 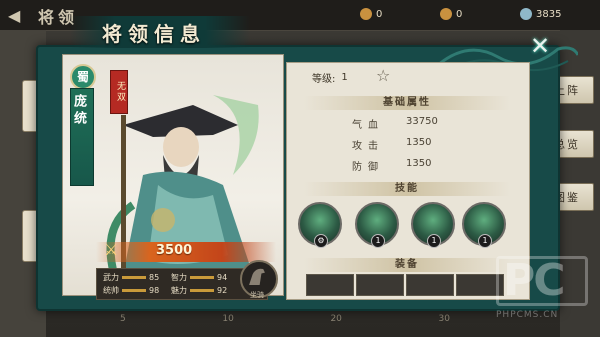 What do you see at coordinates (111, 249) in the screenshot?
I see `power-sword-icon: ⚔` at bounding box center [111, 249].